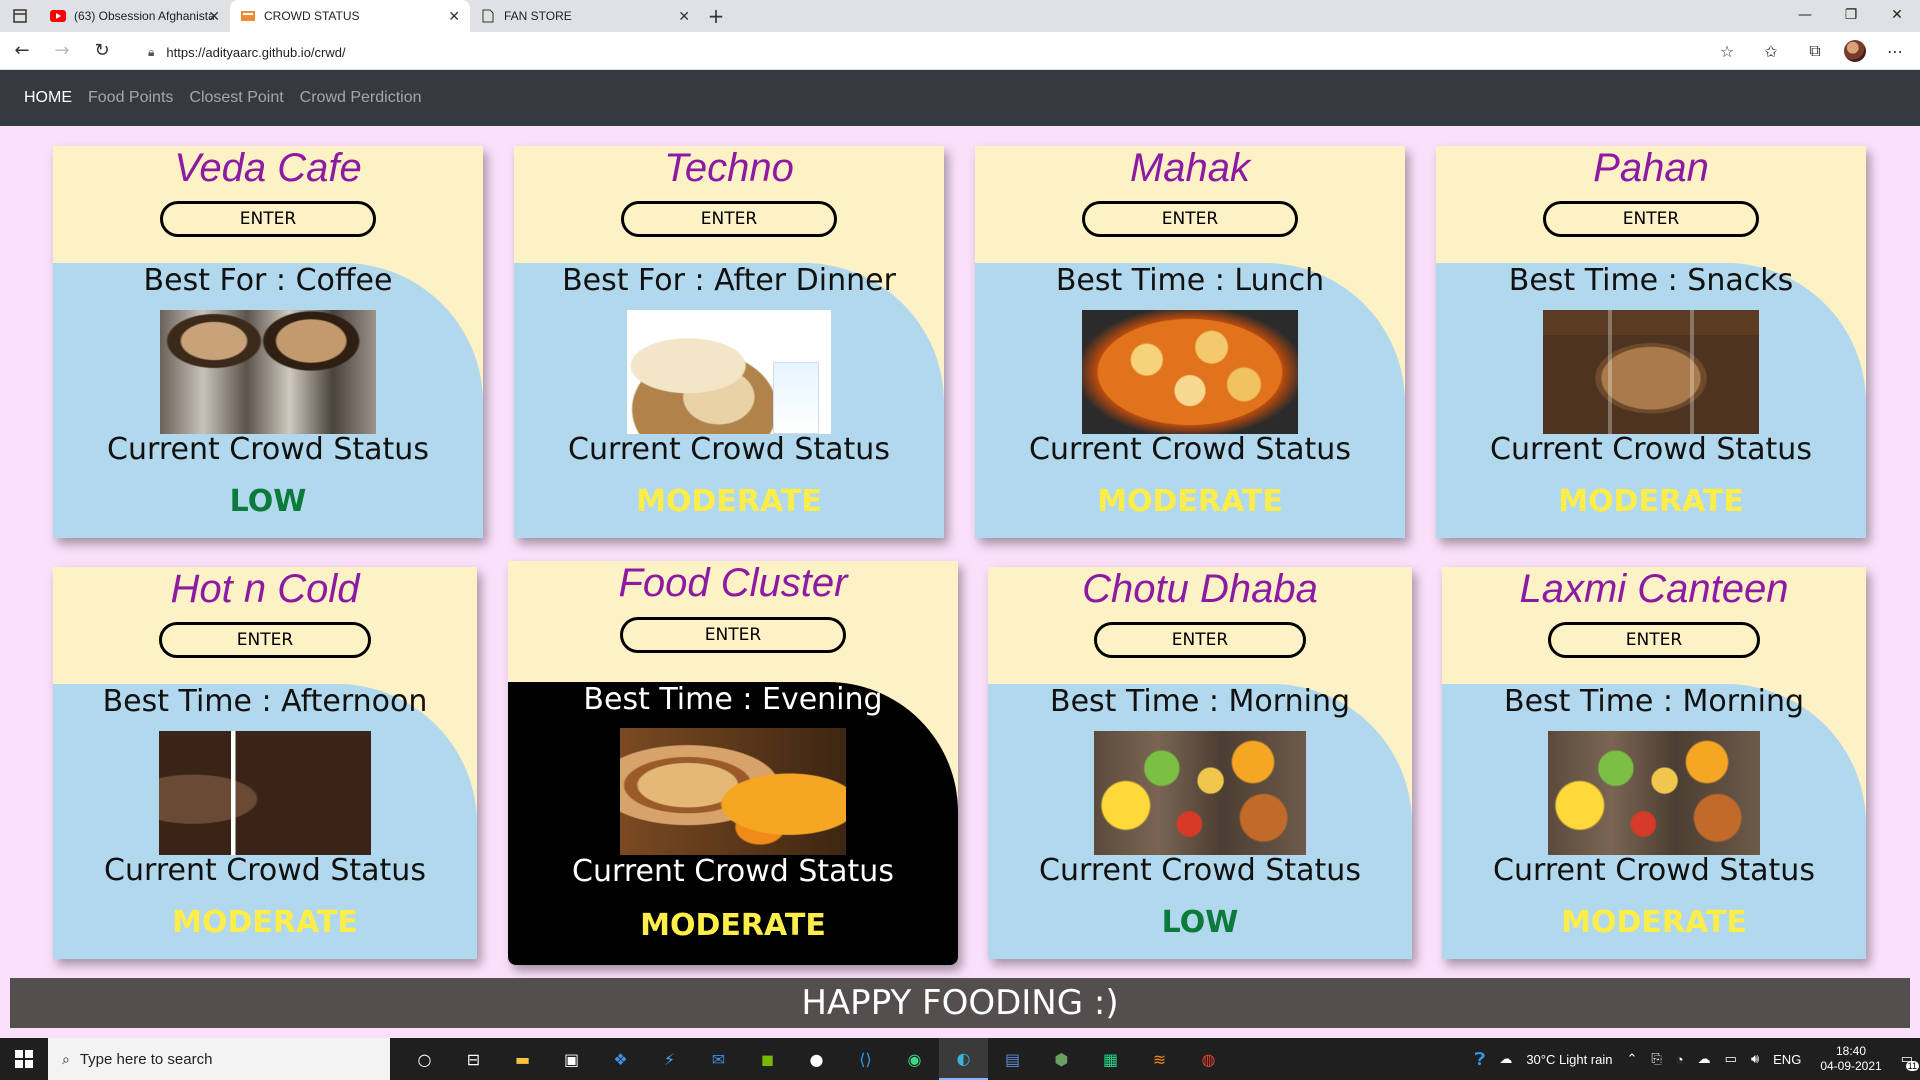 The width and height of the screenshot is (1920, 1080). What do you see at coordinates (669, 1059) in the screenshot?
I see `flutter-icon: ⚡` at bounding box center [669, 1059].